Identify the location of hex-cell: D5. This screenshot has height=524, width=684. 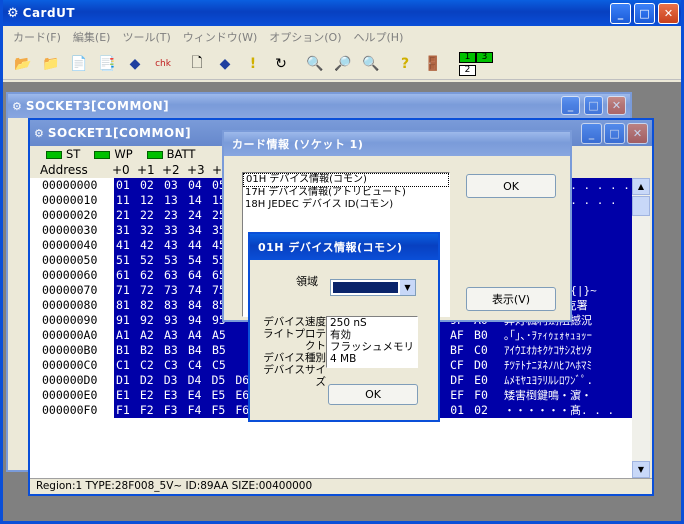
(224, 380).